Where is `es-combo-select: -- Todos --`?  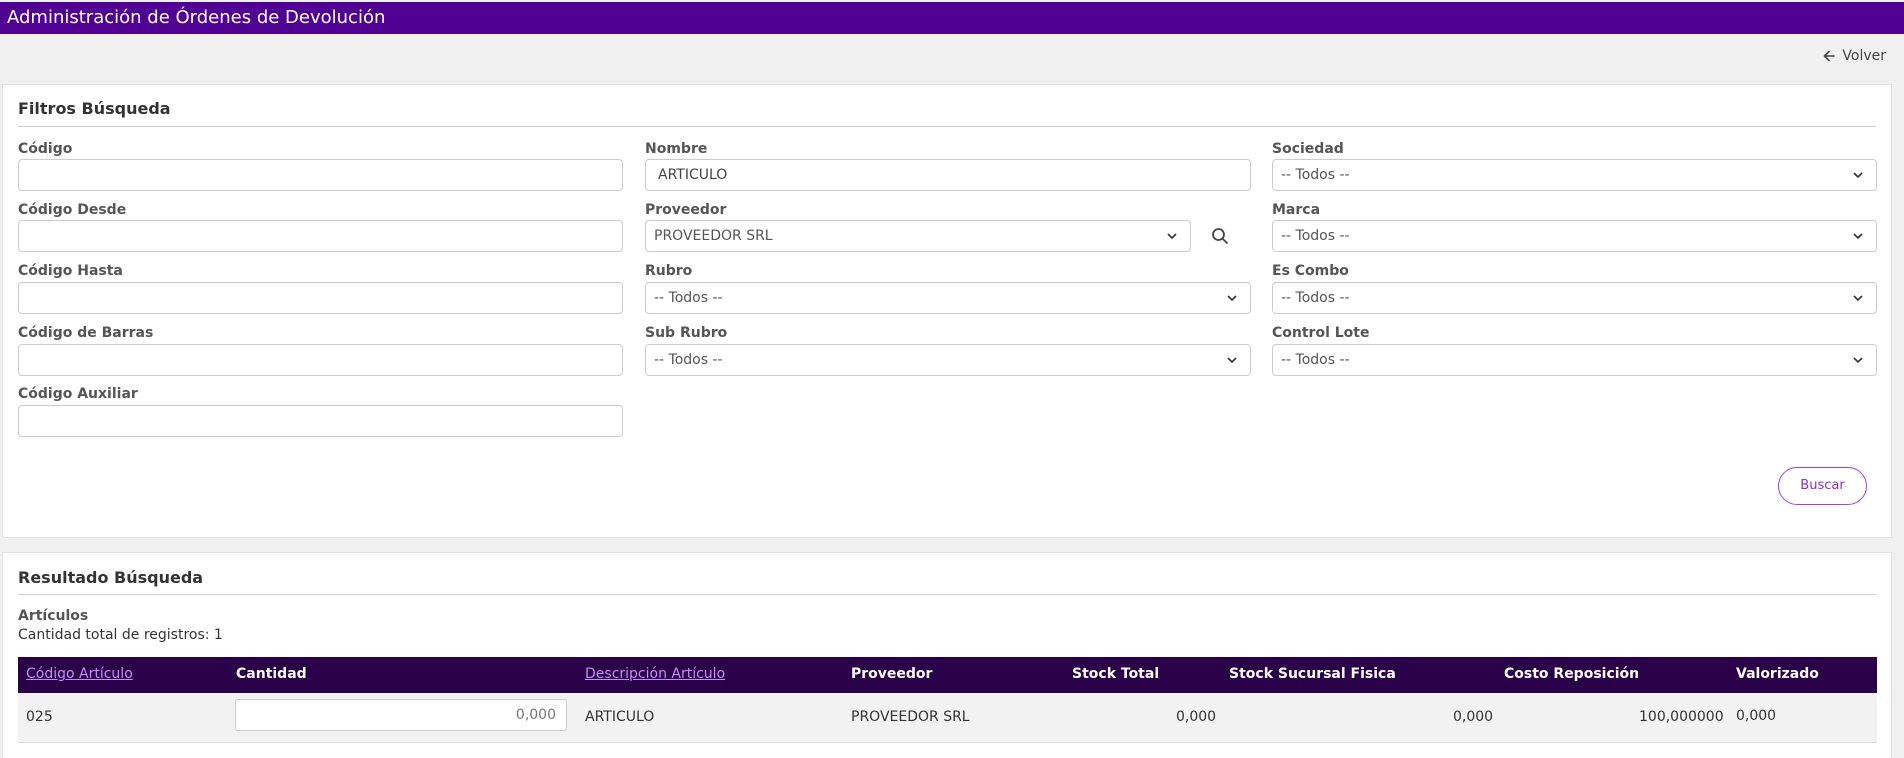
es-combo-select: -- Todos -- is located at coordinates (1574, 298).